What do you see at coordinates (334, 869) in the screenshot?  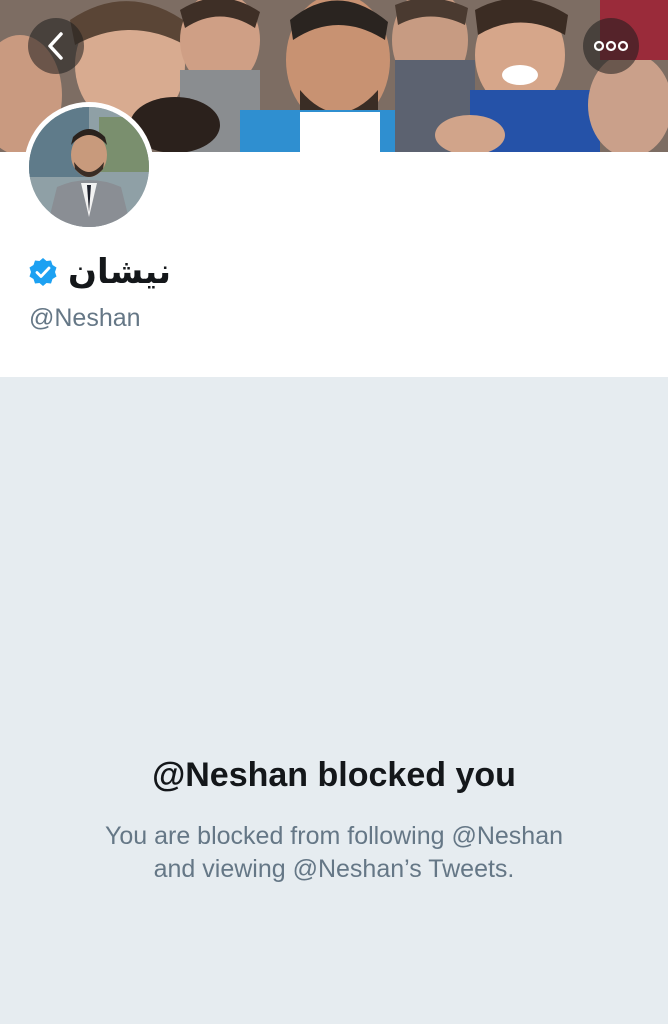 I see `blocked-description-line-2: and viewing @Neshan’s Tweets.` at bounding box center [334, 869].